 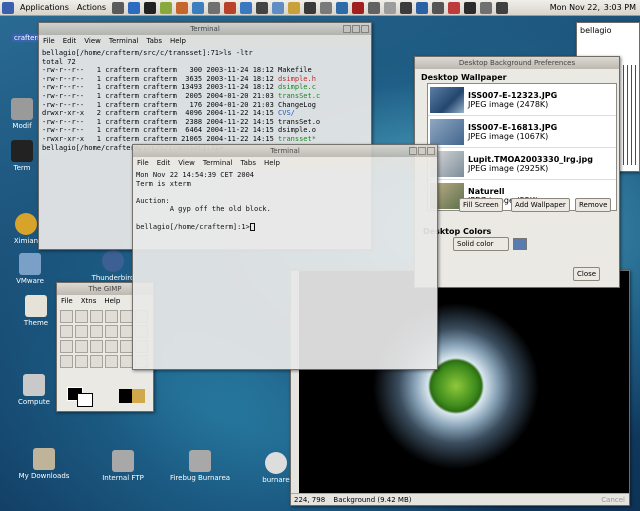 I want to click on desktop-icon-theme: Theme, so click(x=36, y=311).